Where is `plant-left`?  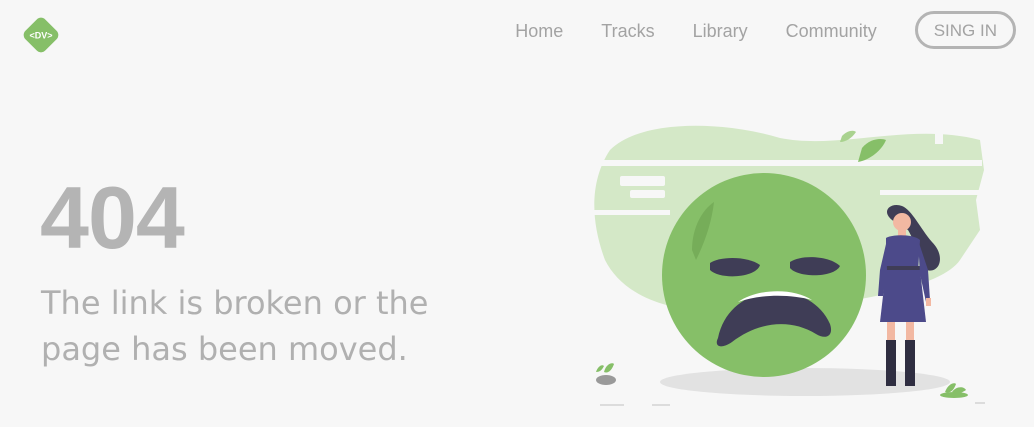
plant-left is located at coordinates (606, 374).